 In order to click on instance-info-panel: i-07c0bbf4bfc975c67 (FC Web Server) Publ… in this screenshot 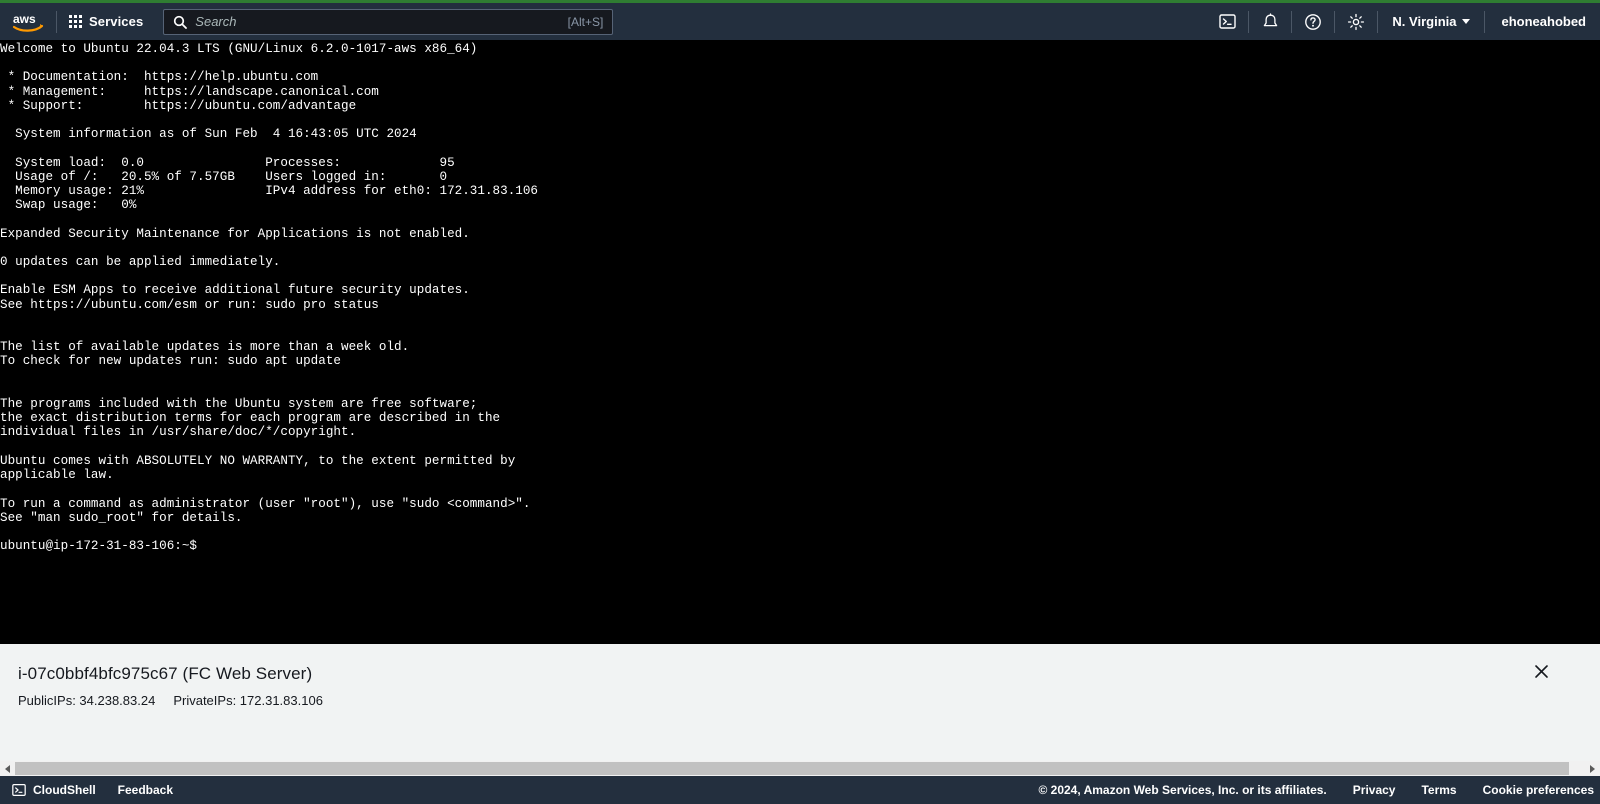, I will do `click(800, 698)`.